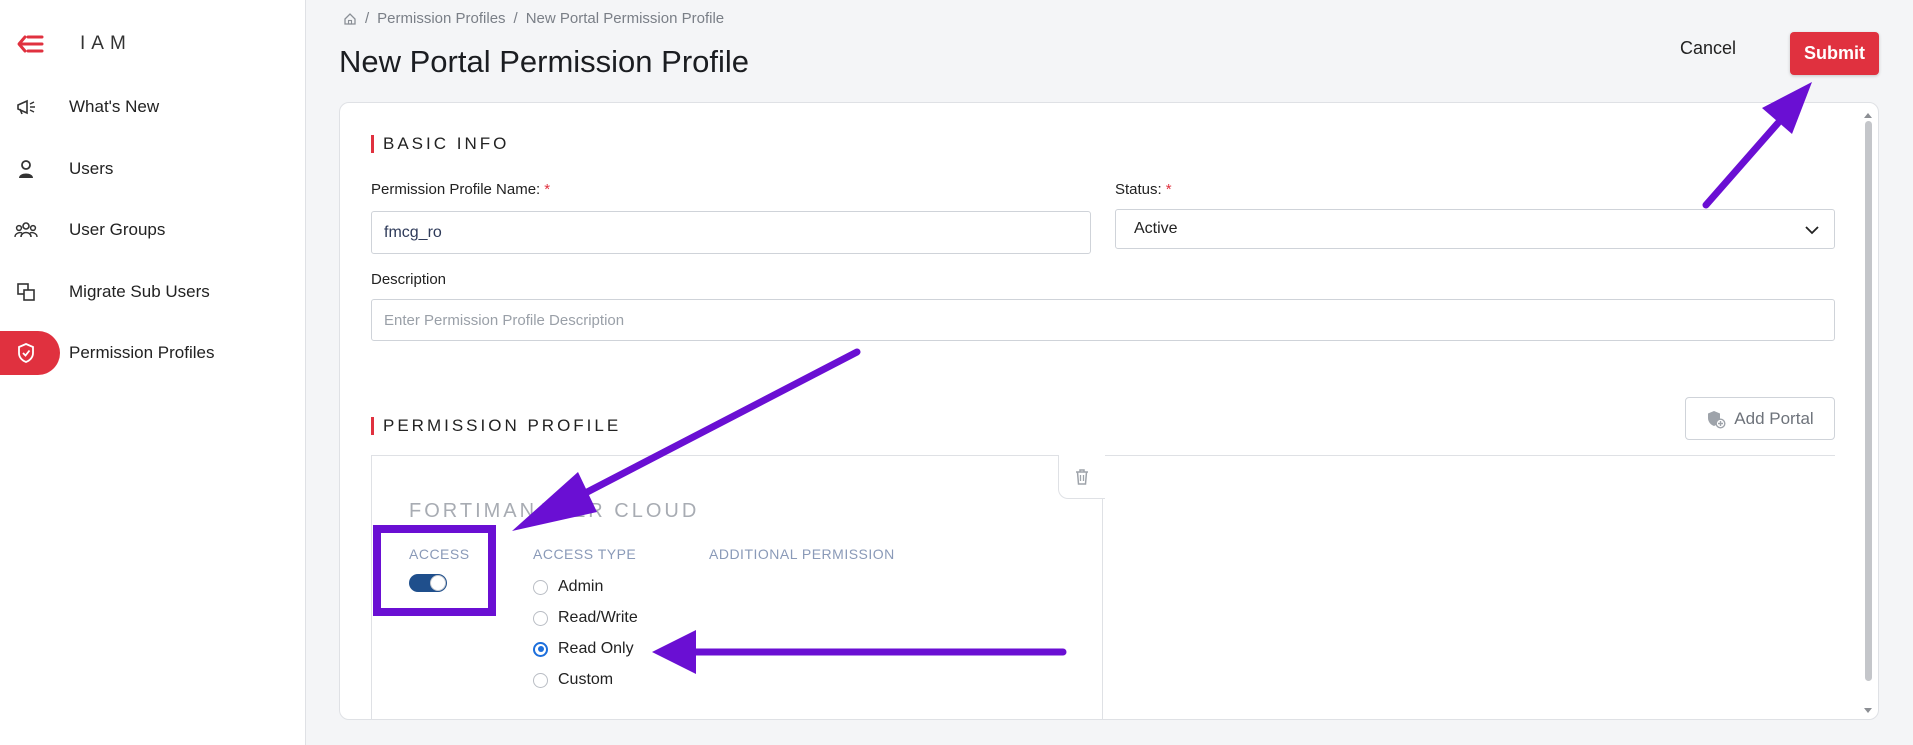 This screenshot has width=1913, height=745. I want to click on app-title: IAM, so click(106, 43).